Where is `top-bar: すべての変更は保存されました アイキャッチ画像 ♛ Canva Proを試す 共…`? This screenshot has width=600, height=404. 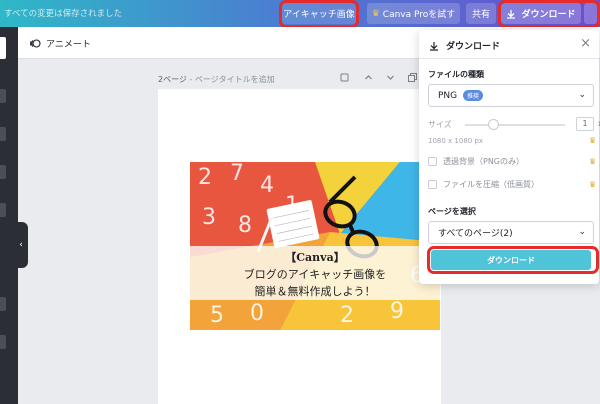 top-bar: すべての変更は保存されました アイキャッチ画像 ♛ Canva Proを試す 共… is located at coordinates (300, 13).